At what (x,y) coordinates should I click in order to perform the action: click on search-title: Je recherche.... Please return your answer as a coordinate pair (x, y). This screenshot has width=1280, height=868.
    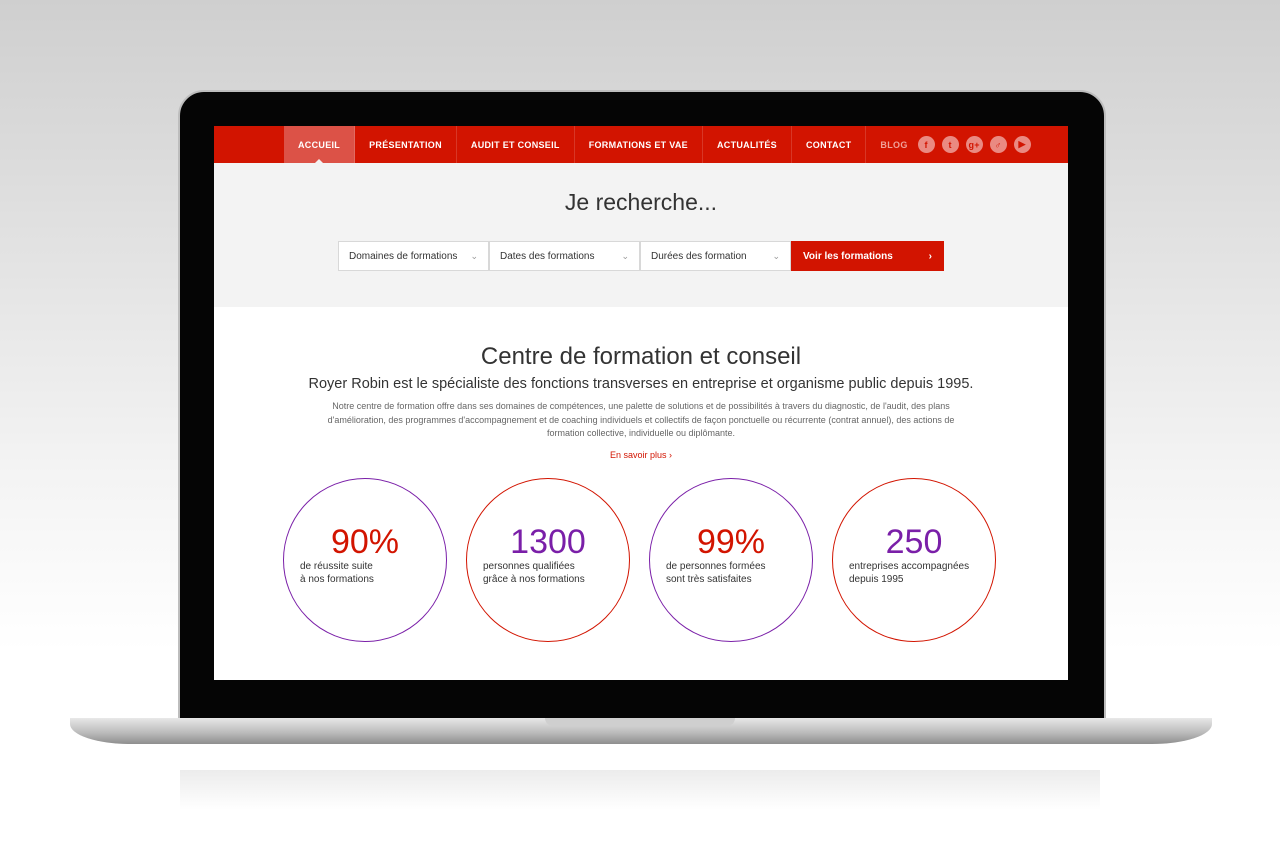
    Looking at the image, I should click on (641, 202).